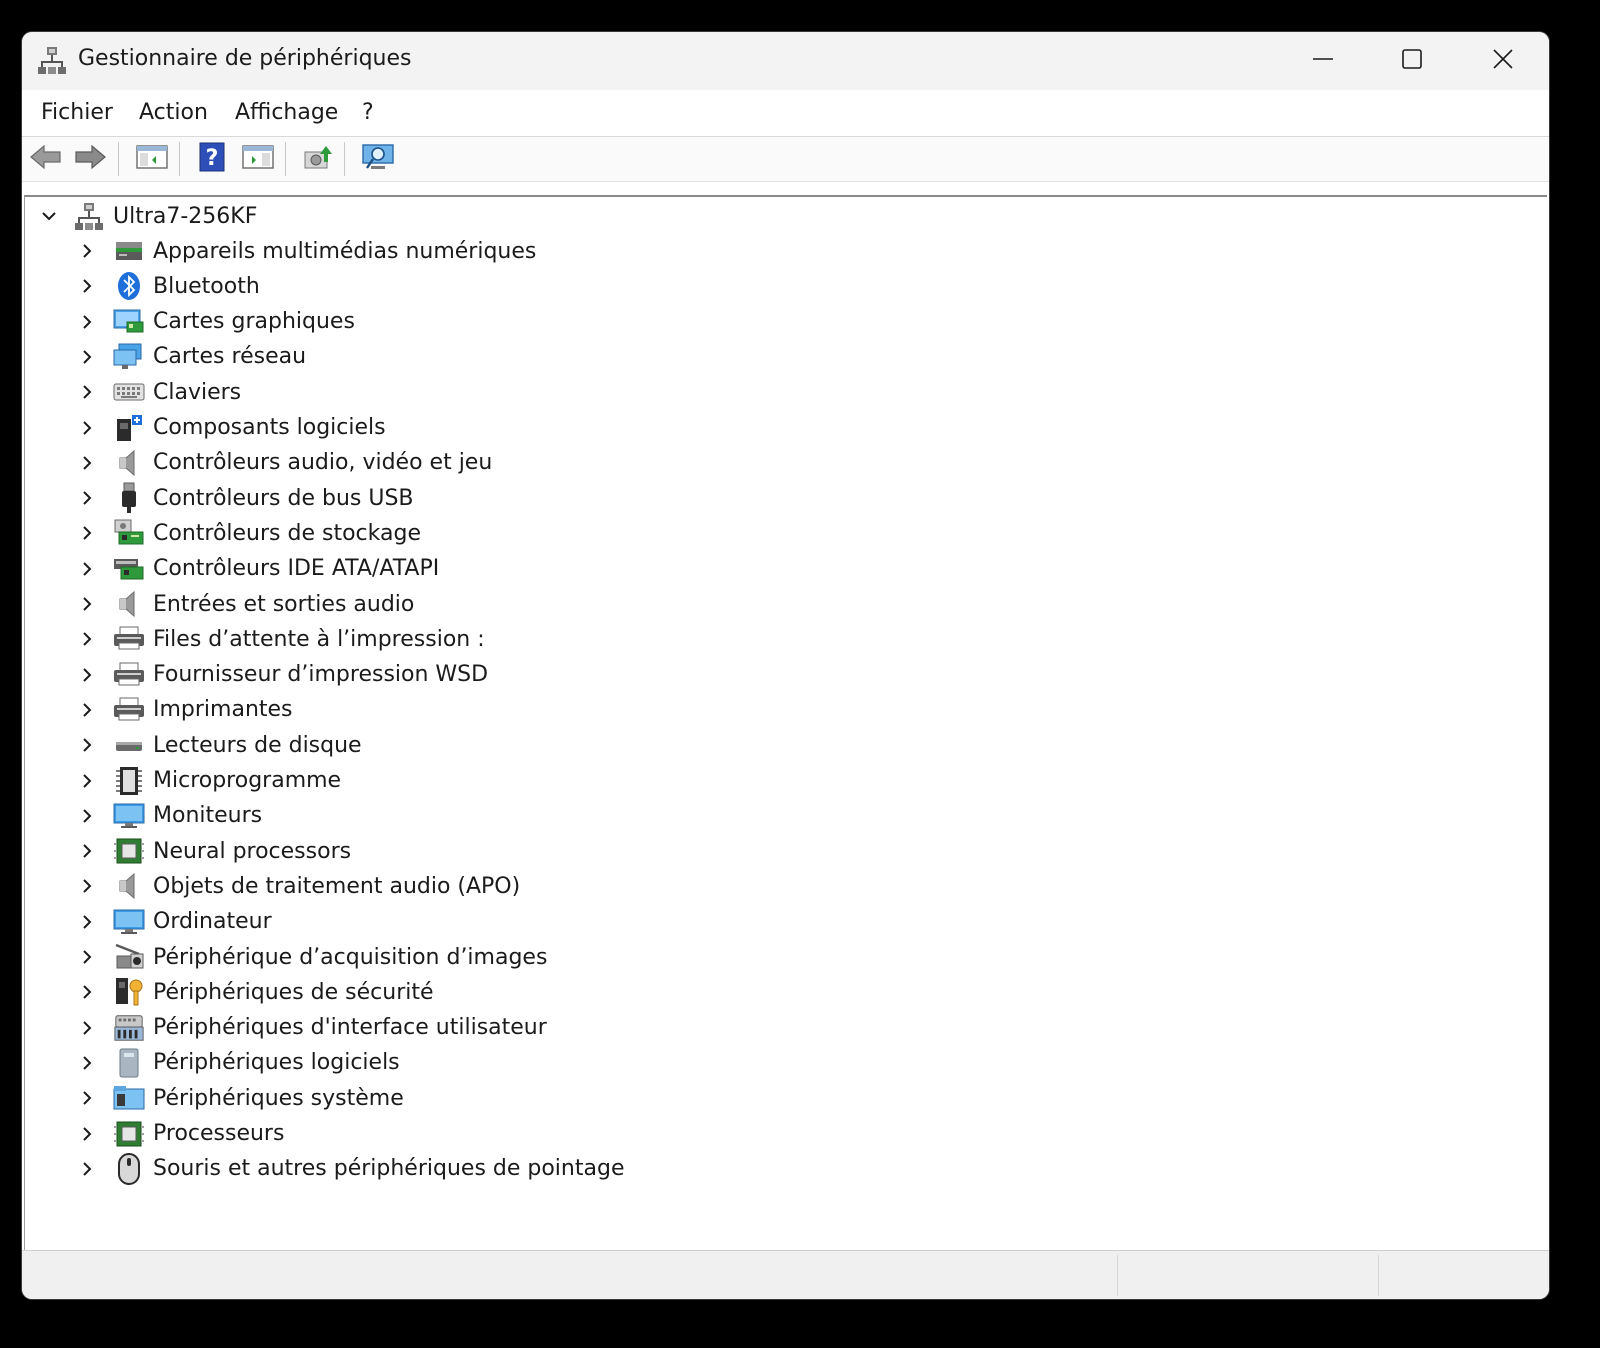  Describe the element at coordinates (350, 957) in the screenshot. I see `tree-item-label: Périphérique d’acquisition d’images` at that location.